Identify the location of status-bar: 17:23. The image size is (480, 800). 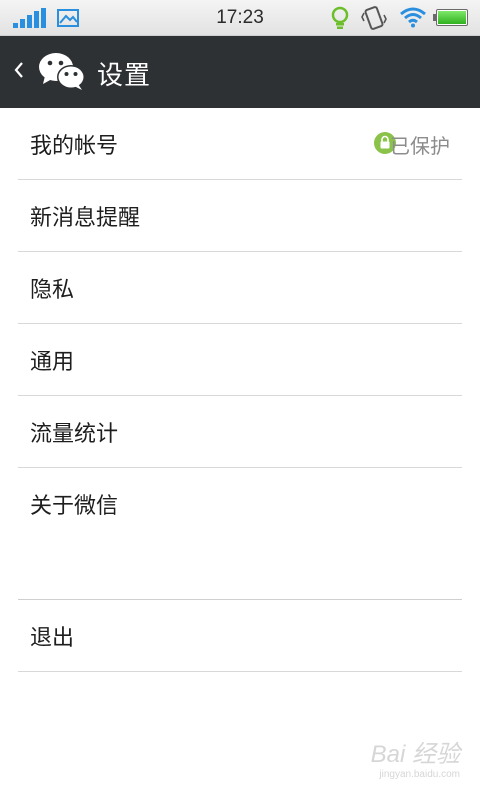
(240, 18).